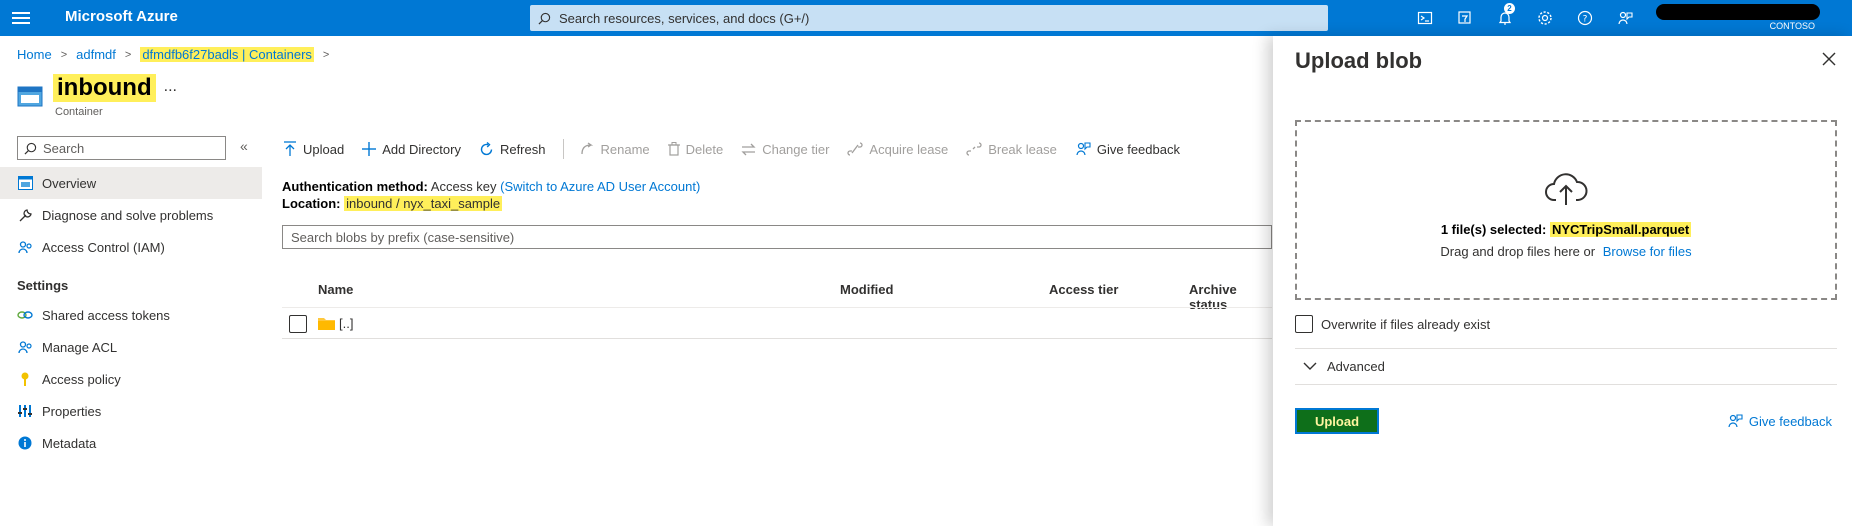  Describe the element at coordinates (1310, 366) in the screenshot. I see `chevron-down-icon` at that location.